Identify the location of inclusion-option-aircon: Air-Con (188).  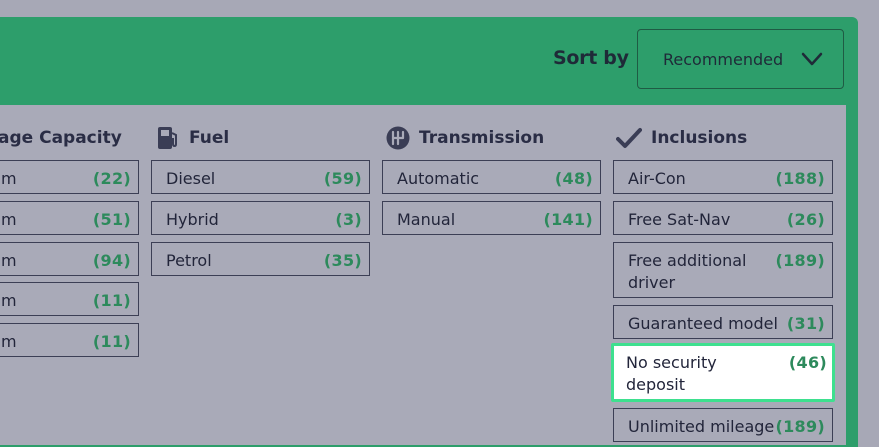
(723, 177).